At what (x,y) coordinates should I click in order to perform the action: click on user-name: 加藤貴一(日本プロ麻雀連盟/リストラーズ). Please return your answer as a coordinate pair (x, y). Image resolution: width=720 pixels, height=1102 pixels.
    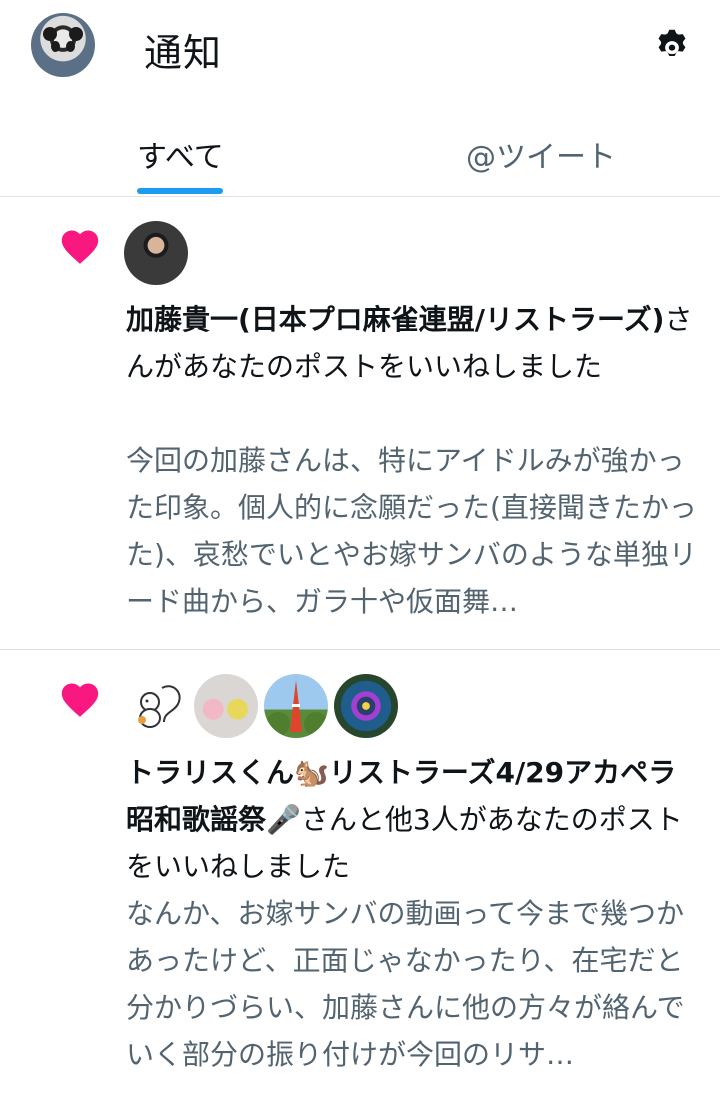
    Looking at the image, I should click on (395, 319).